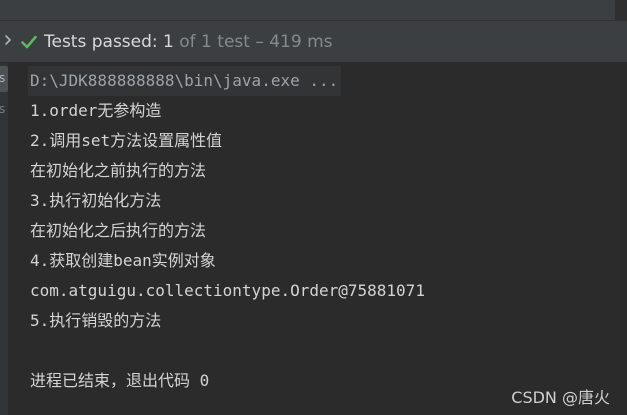 The image size is (627, 415). I want to click on test-summary-label: of 1 test – 419 ms, so click(253, 42).